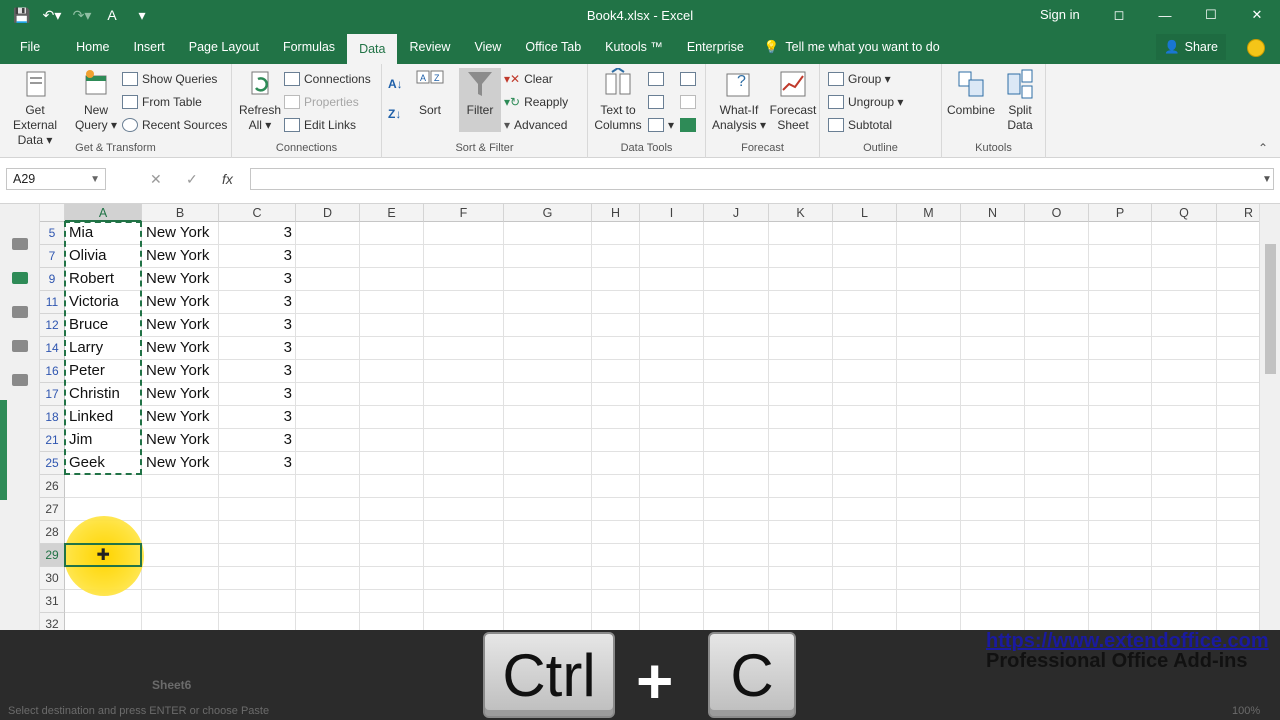 This screenshot has width=1280, height=720. What do you see at coordinates (52, 440) in the screenshot?
I see `row-header: 21` at bounding box center [52, 440].